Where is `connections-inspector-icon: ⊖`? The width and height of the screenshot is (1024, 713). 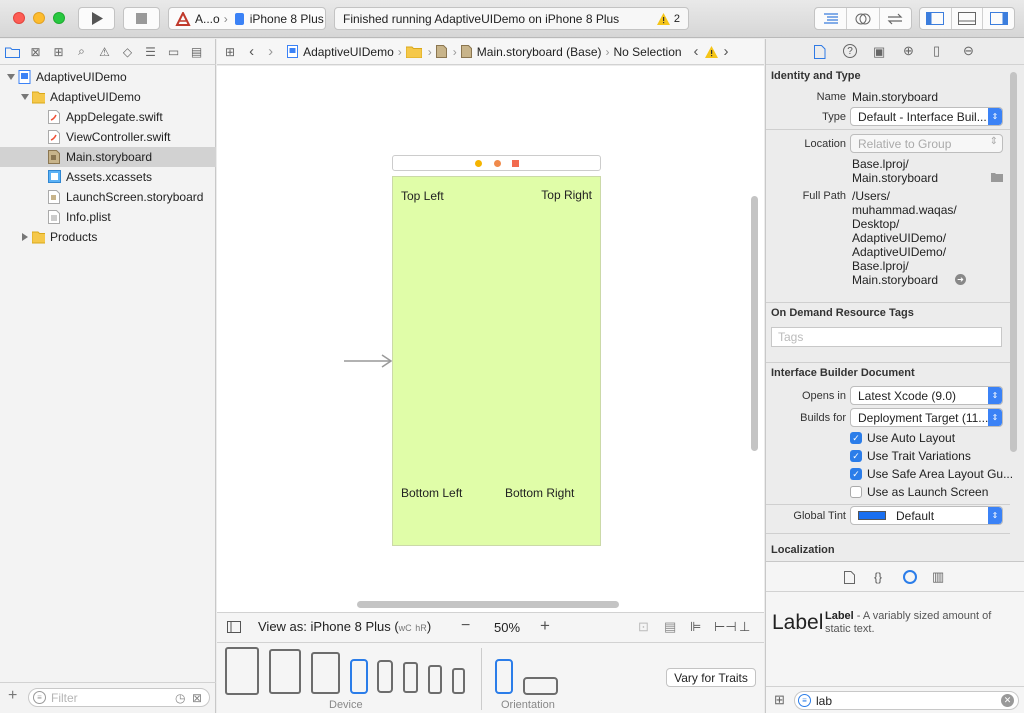
connections-inspector-icon: ⊖ is located at coordinates (968, 51).